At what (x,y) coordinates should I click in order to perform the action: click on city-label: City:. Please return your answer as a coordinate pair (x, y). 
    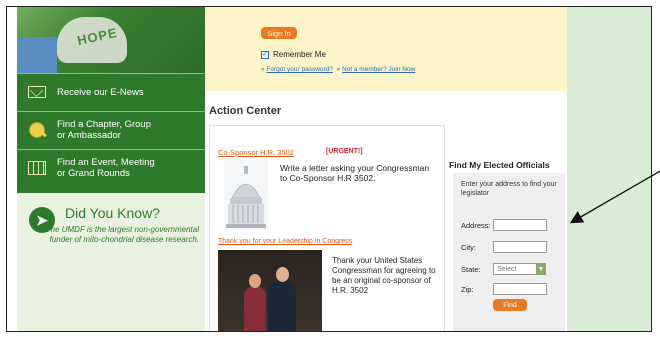
    Looking at the image, I should click on (468, 247).